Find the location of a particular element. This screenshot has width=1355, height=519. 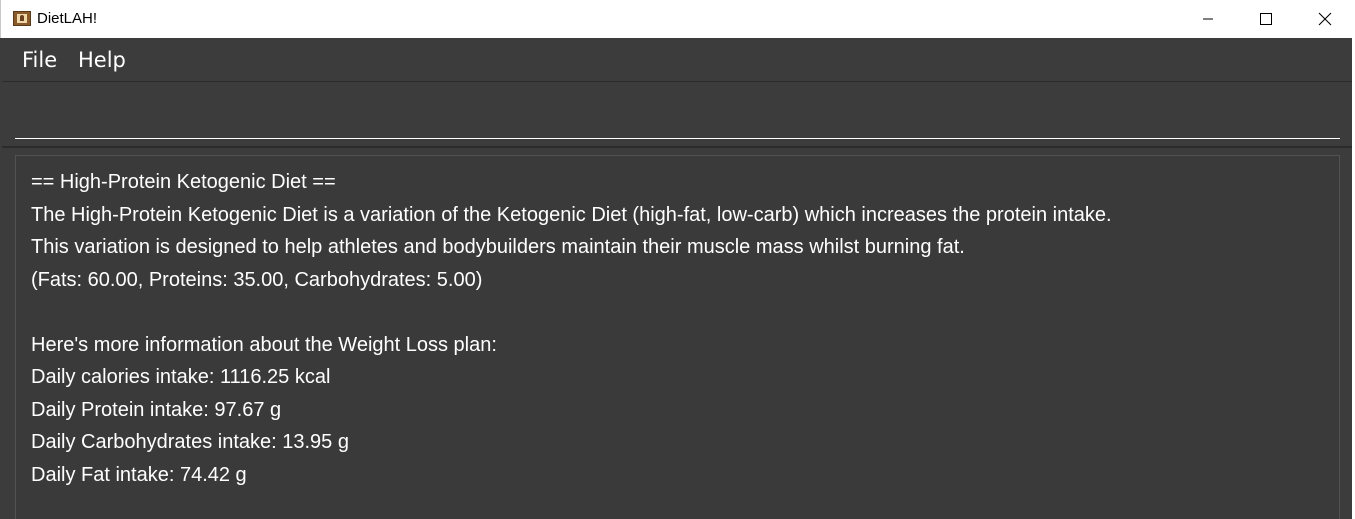

command-input is located at coordinates (677, 110).